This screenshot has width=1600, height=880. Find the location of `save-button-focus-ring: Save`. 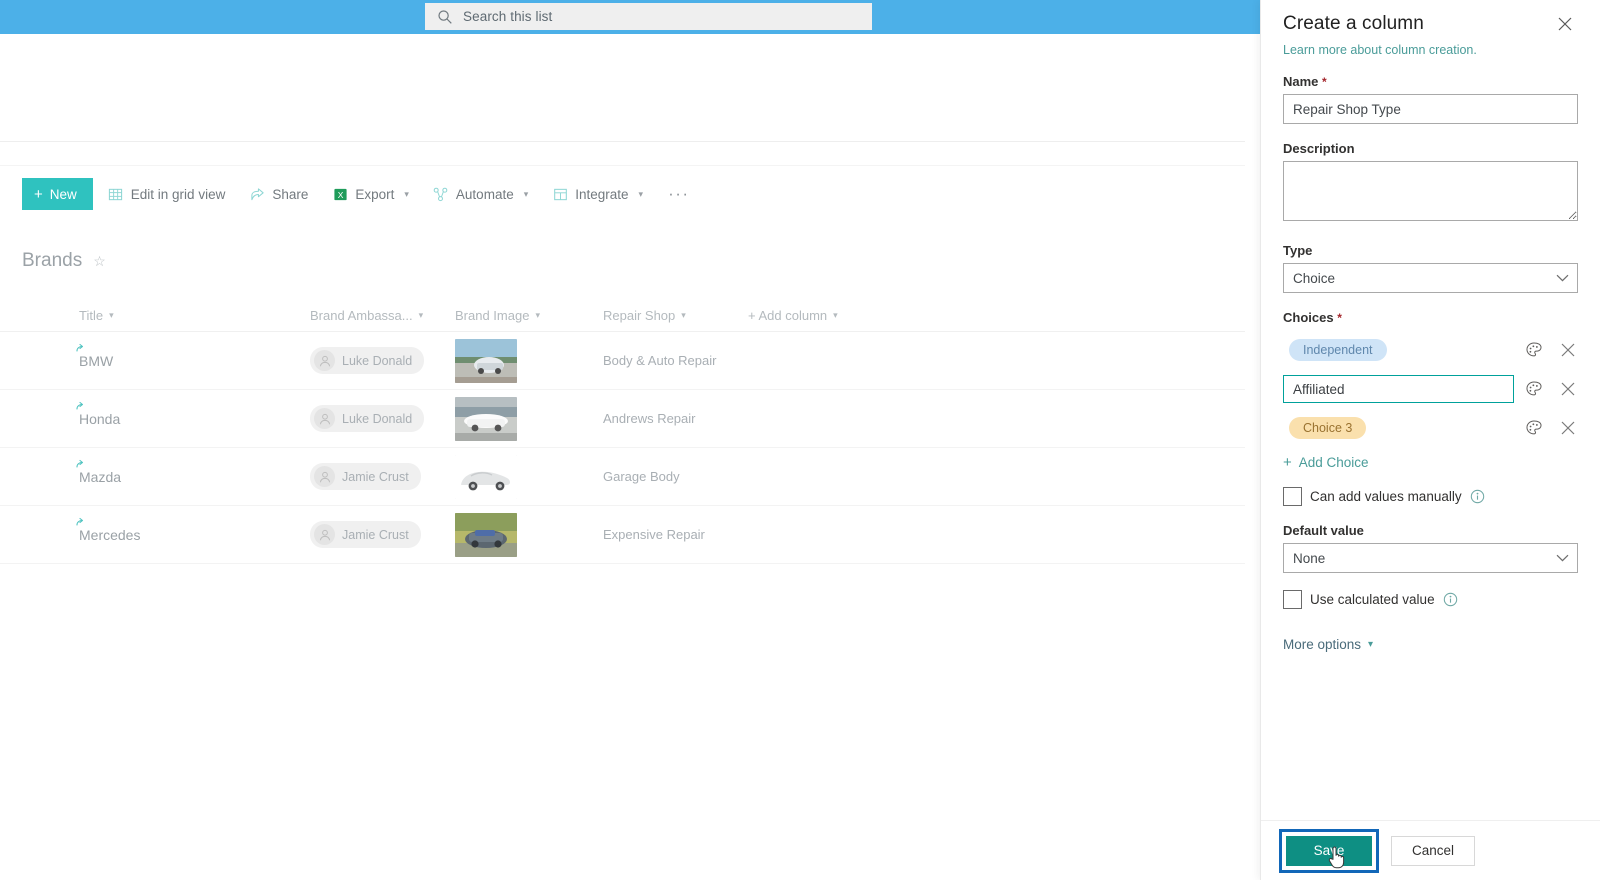

save-button-focus-ring: Save is located at coordinates (1329, 850).